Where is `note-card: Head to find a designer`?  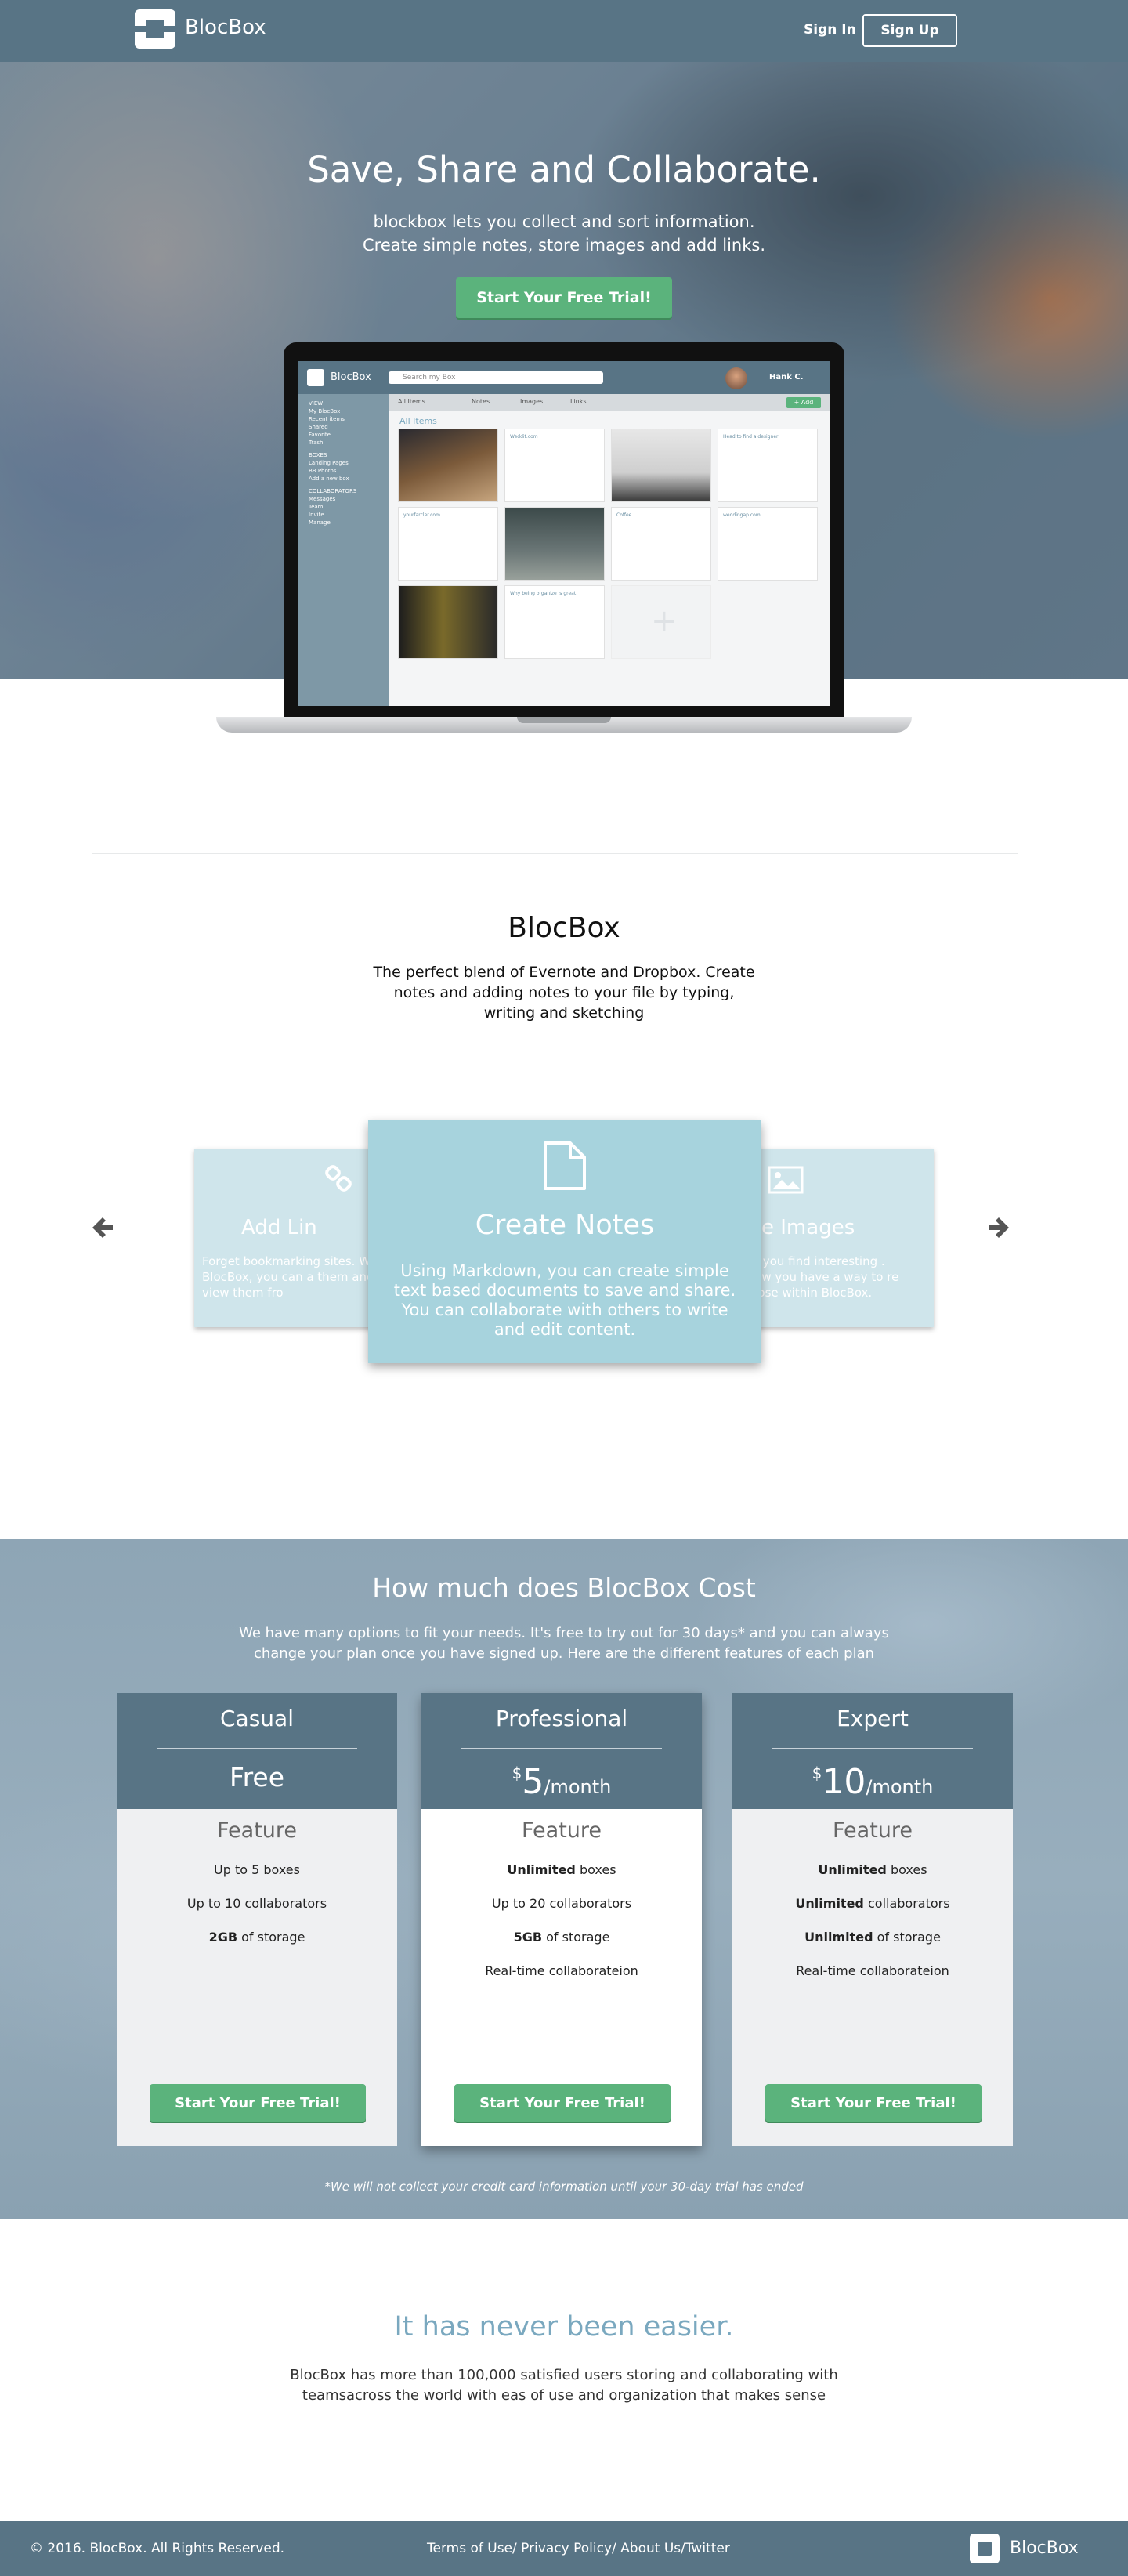 note-card: Head to find a designer is located at coordinates (768, 466).